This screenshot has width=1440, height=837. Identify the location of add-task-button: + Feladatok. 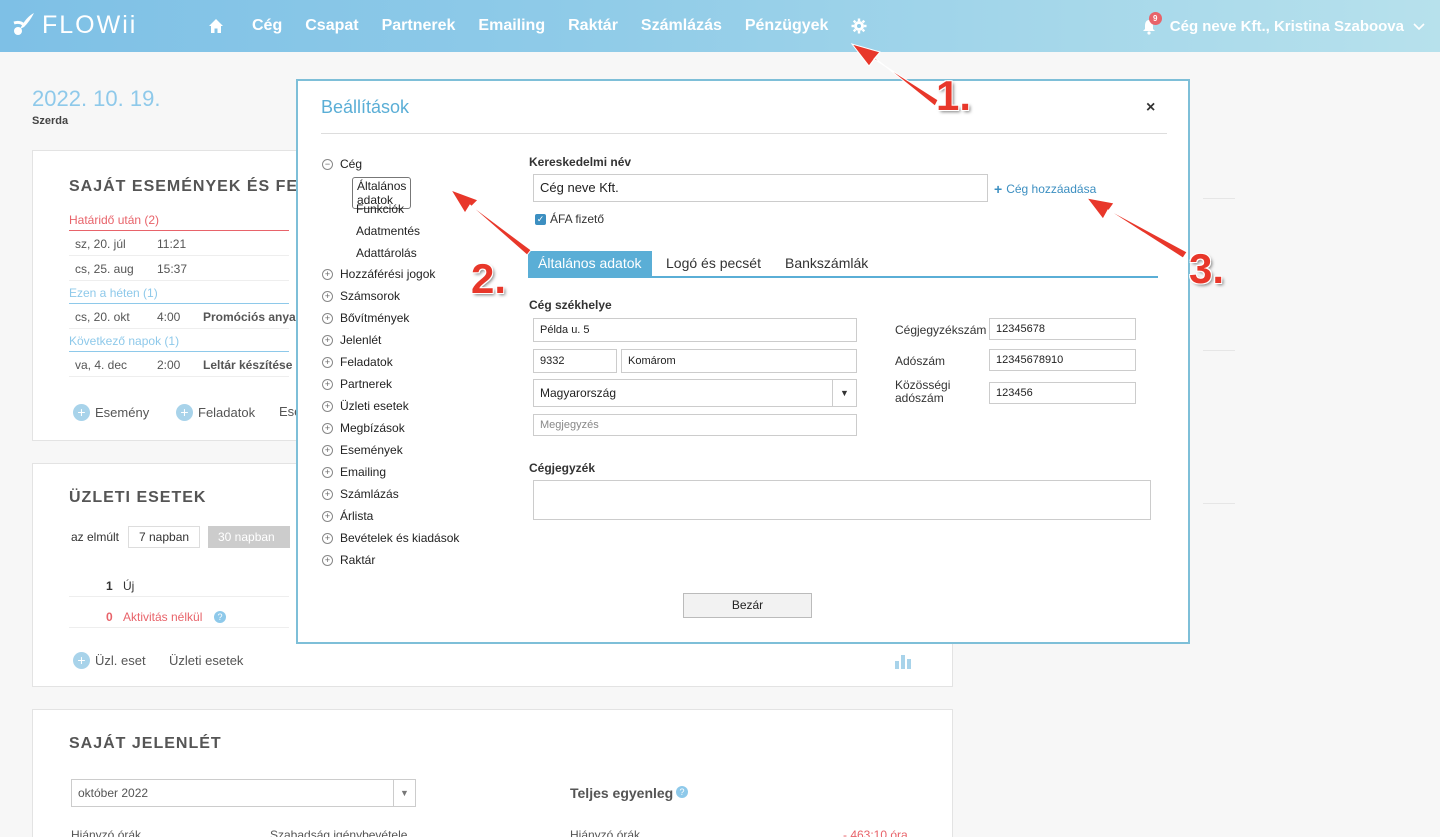
(215, 412).